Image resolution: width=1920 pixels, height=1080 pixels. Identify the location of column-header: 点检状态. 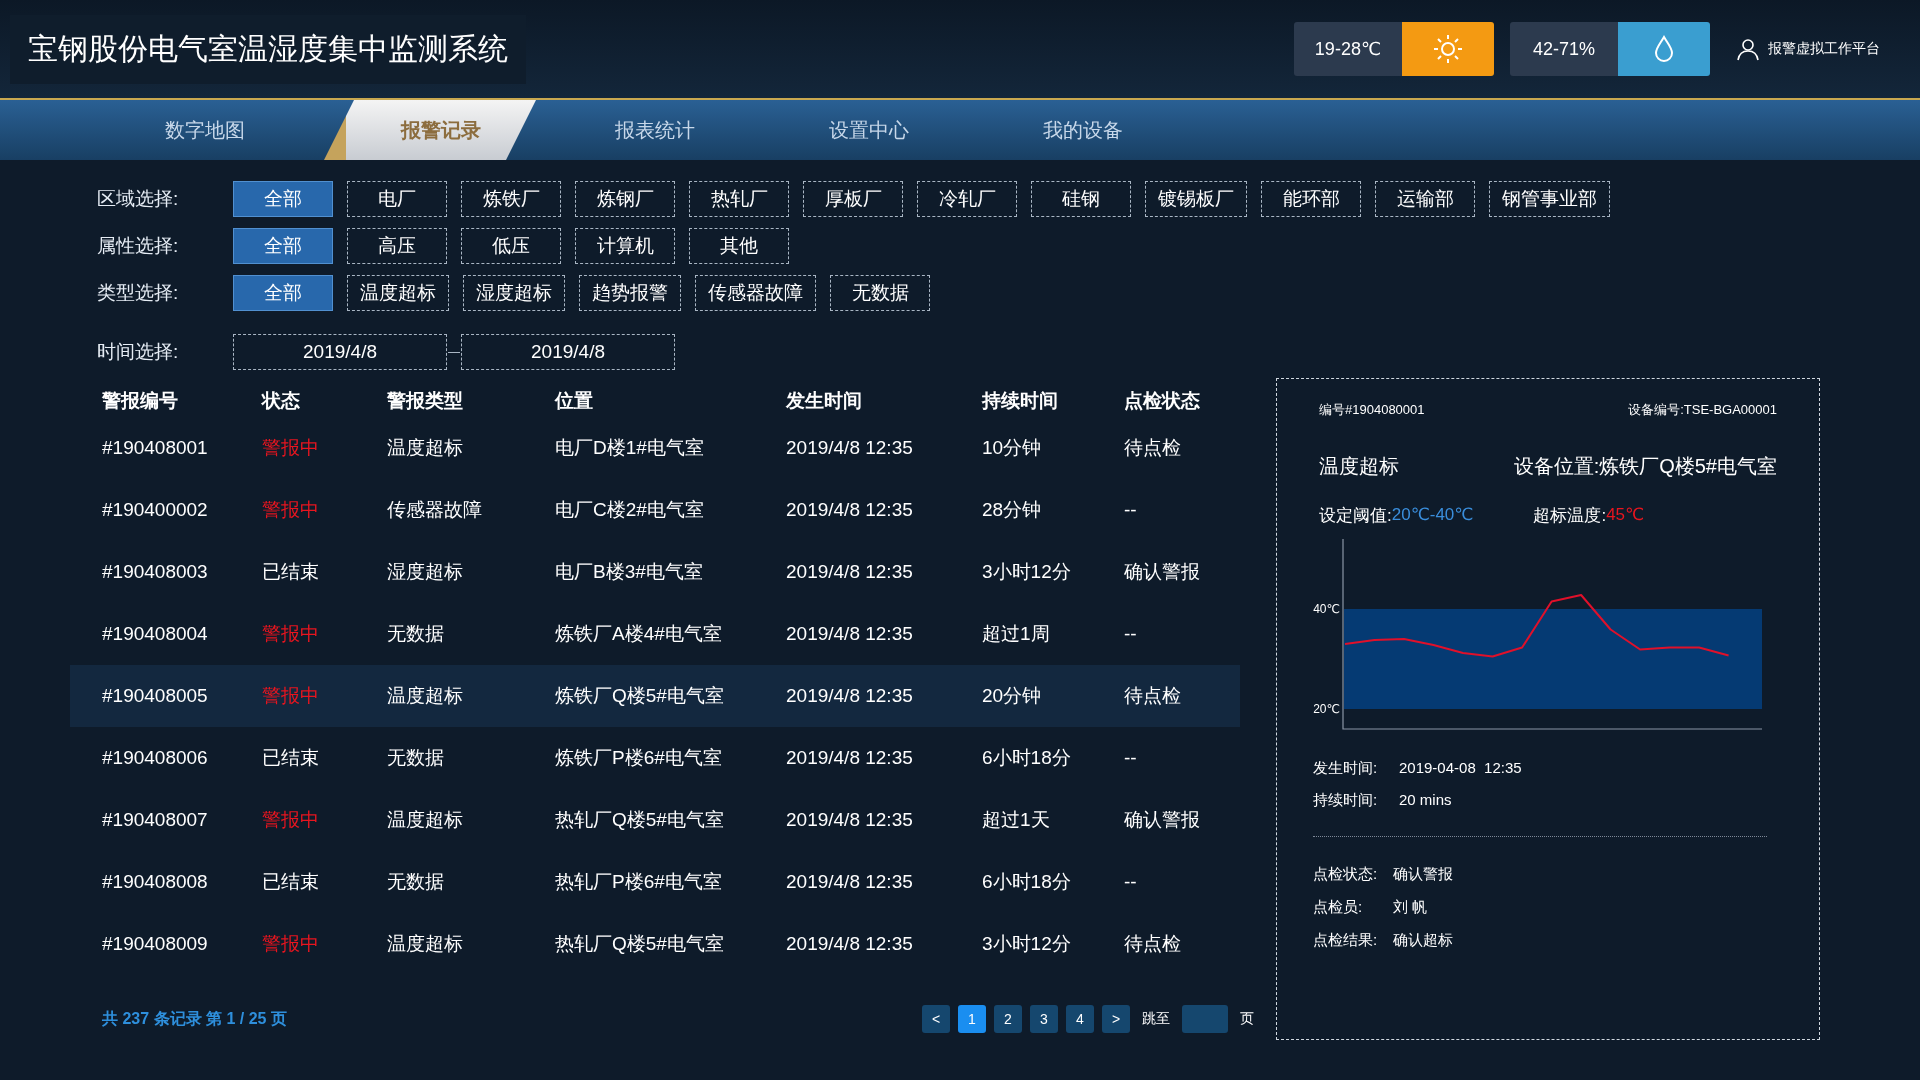
(1162, 401).